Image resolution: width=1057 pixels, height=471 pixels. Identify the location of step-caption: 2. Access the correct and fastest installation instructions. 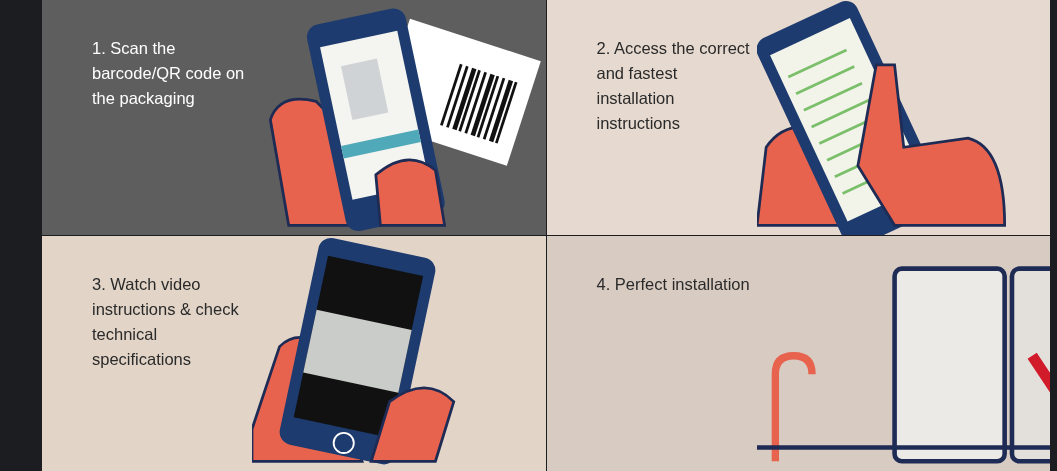
(673, 86).